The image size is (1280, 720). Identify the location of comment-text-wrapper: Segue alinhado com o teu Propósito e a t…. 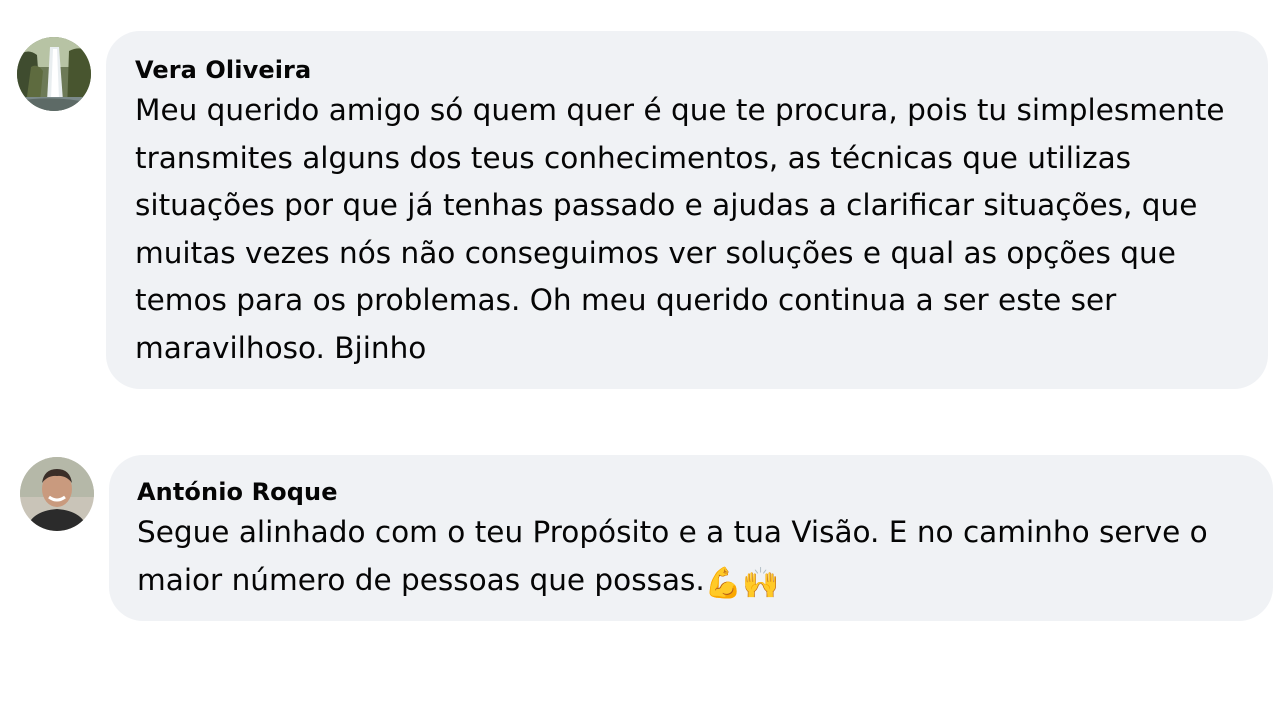
(697, 556).